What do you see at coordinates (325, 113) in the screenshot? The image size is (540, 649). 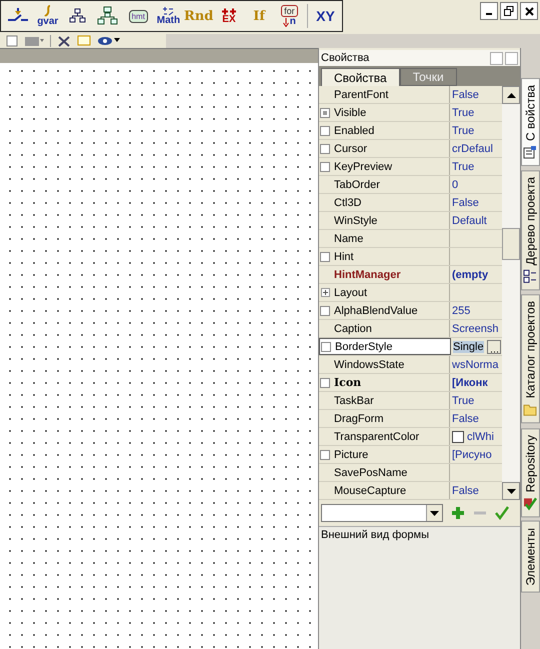 I see `collapse-icon` at bounding box center [325, 113].